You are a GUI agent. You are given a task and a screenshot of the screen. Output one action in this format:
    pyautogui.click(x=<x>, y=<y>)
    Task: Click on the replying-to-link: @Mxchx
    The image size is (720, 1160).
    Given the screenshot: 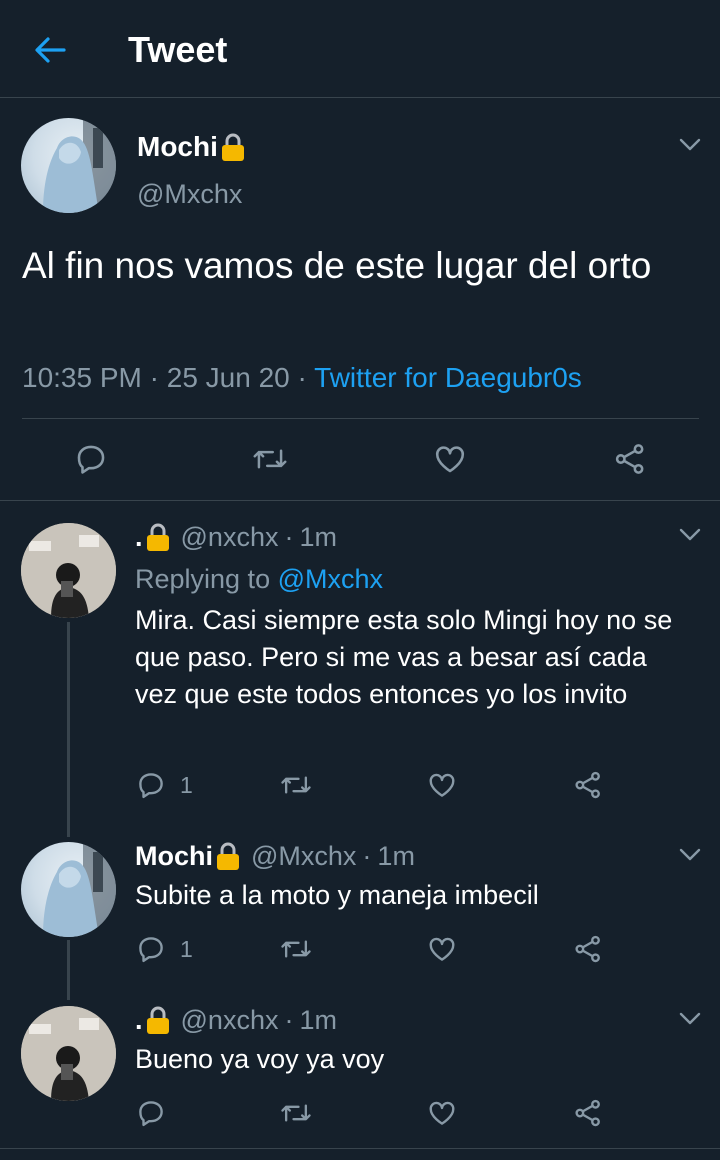 What is the action you would take?
    pyautogui.click(x=330, y=579)
    